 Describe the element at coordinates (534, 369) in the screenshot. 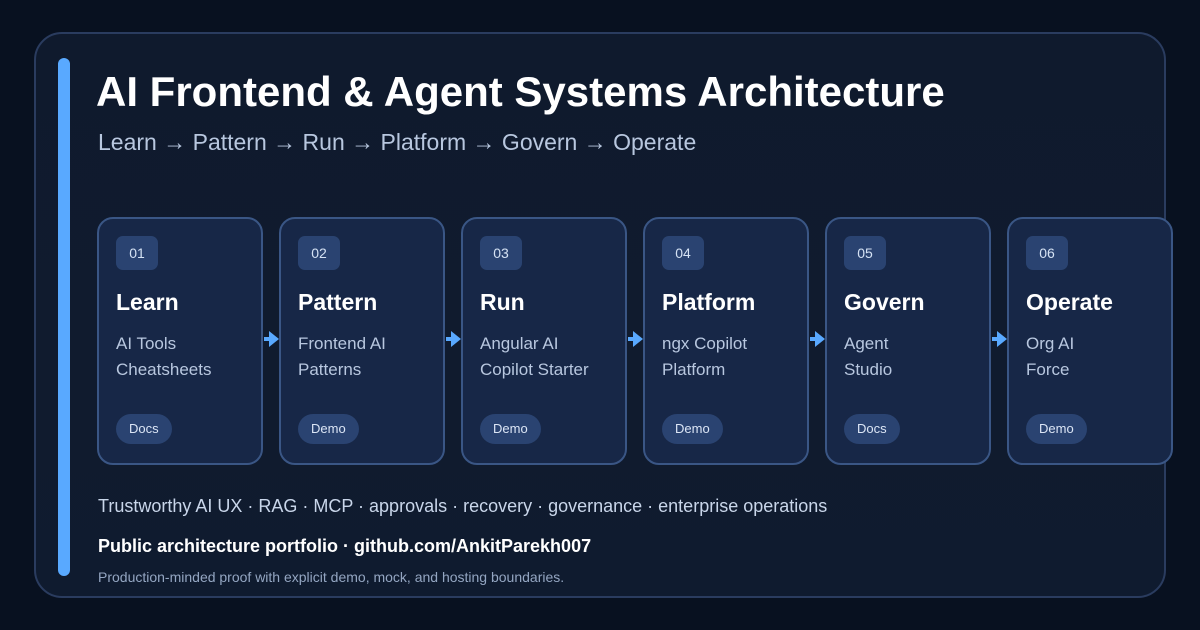

I see `stage-description-line: Copilot Starter` at that location.